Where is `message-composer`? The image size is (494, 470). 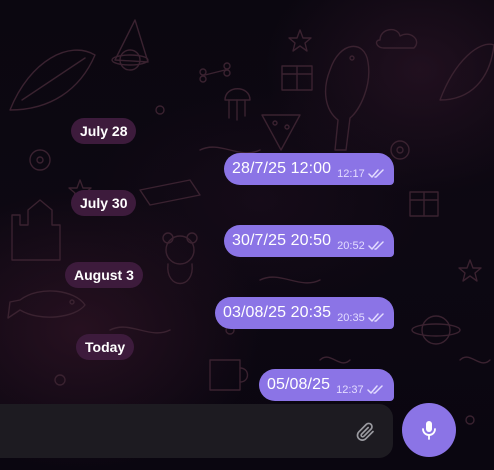
message-composer is located at coordinates (196, 431).